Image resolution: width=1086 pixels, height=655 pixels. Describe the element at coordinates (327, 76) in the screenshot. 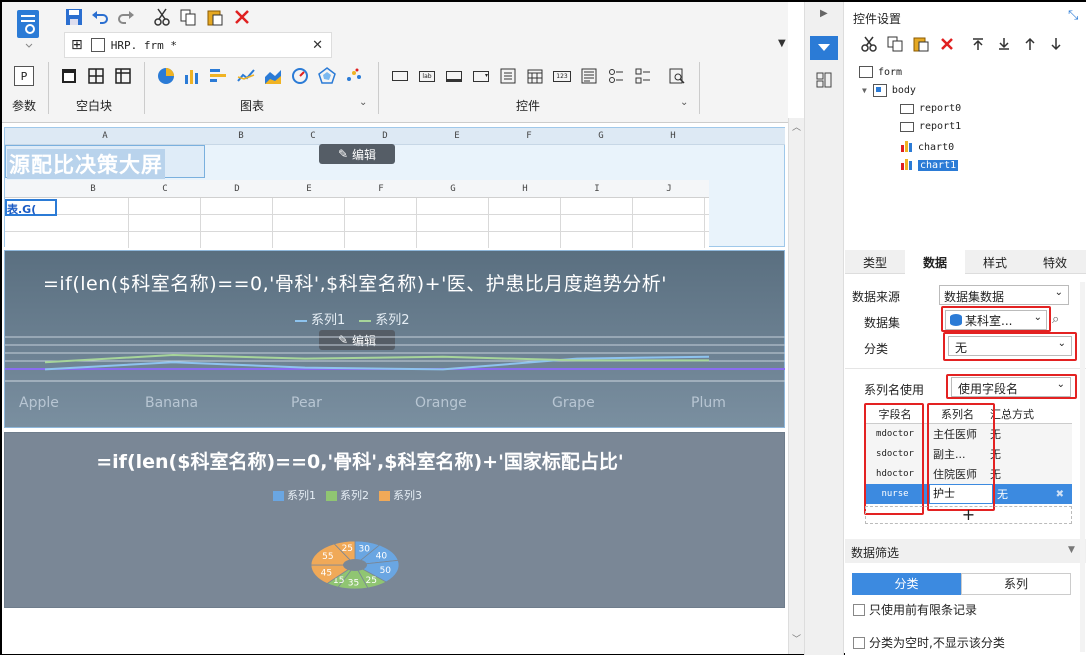

I see `radar-chart-icon` at that location.